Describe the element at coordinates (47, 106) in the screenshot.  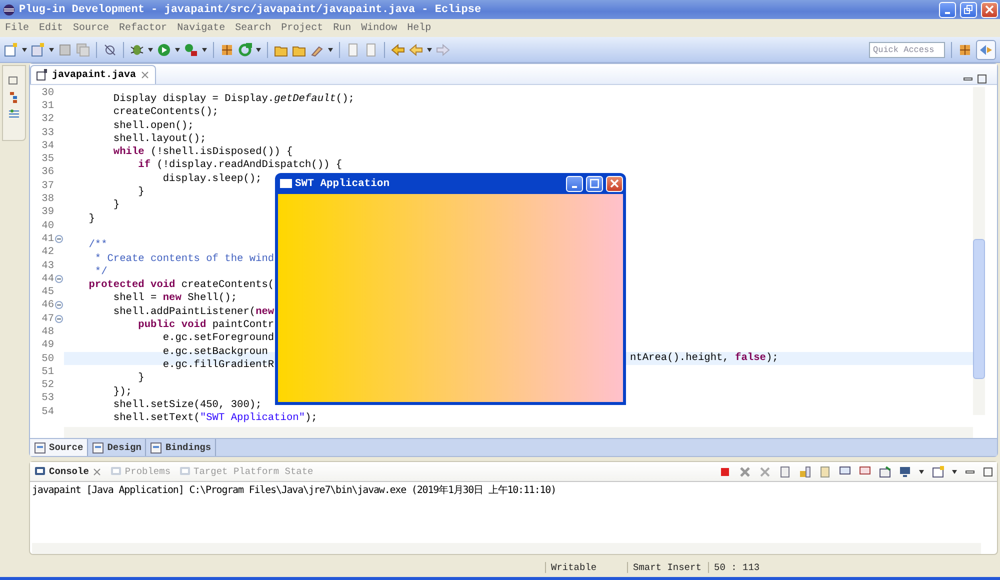
I see `line-number: 31` at that location.